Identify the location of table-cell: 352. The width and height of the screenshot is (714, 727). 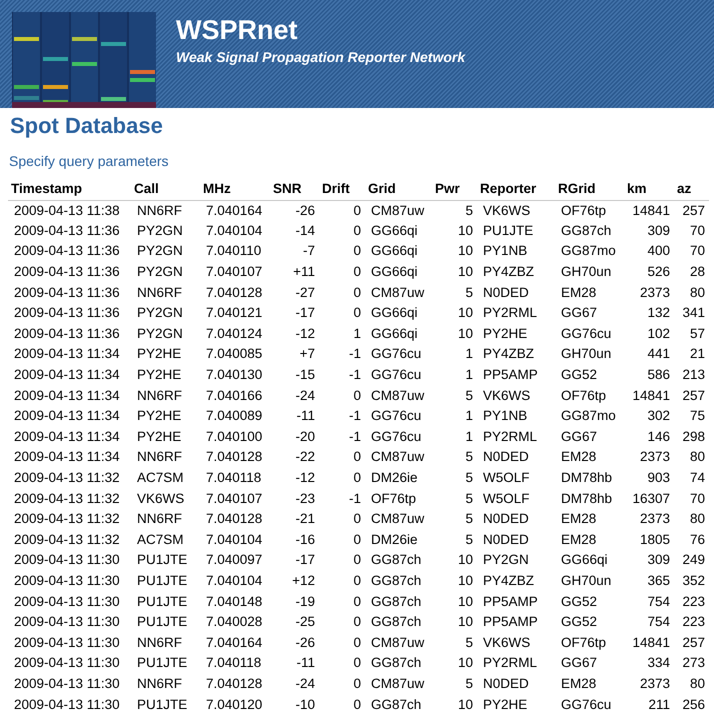
(693, 580).